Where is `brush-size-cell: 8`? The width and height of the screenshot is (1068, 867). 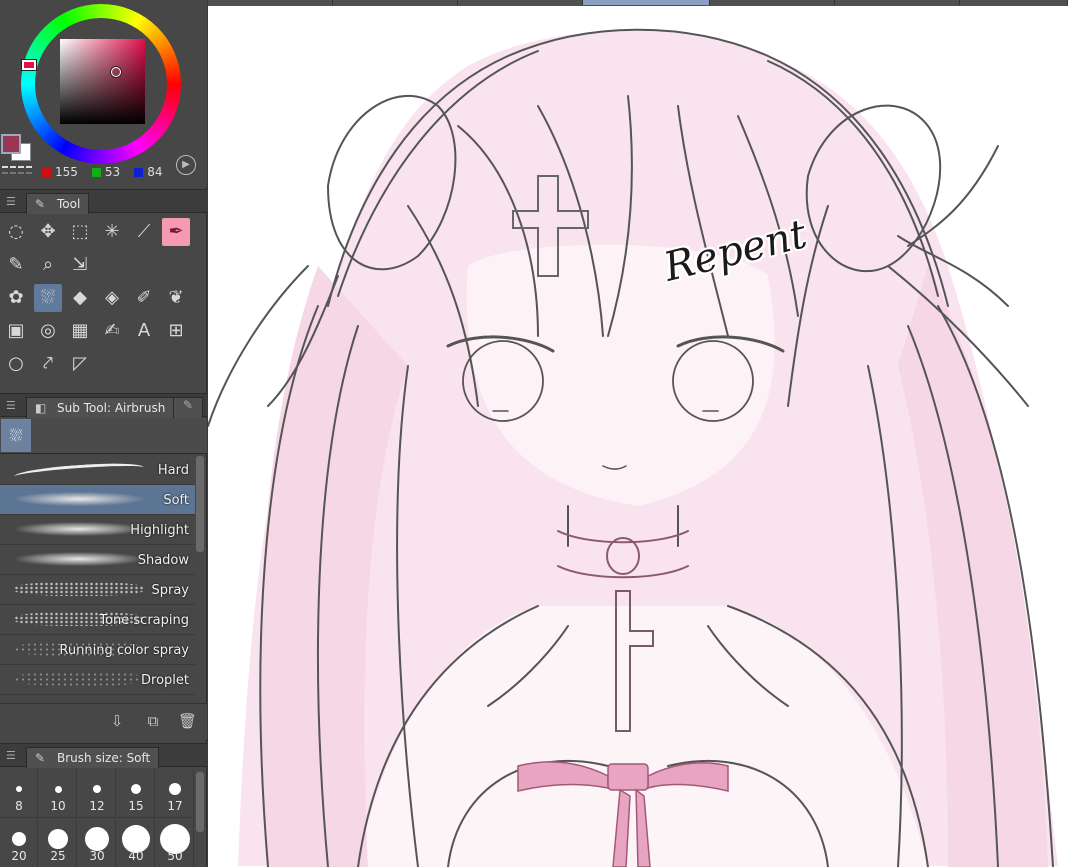 brush-size-cell: 8 is located at coordinates (19, 793).